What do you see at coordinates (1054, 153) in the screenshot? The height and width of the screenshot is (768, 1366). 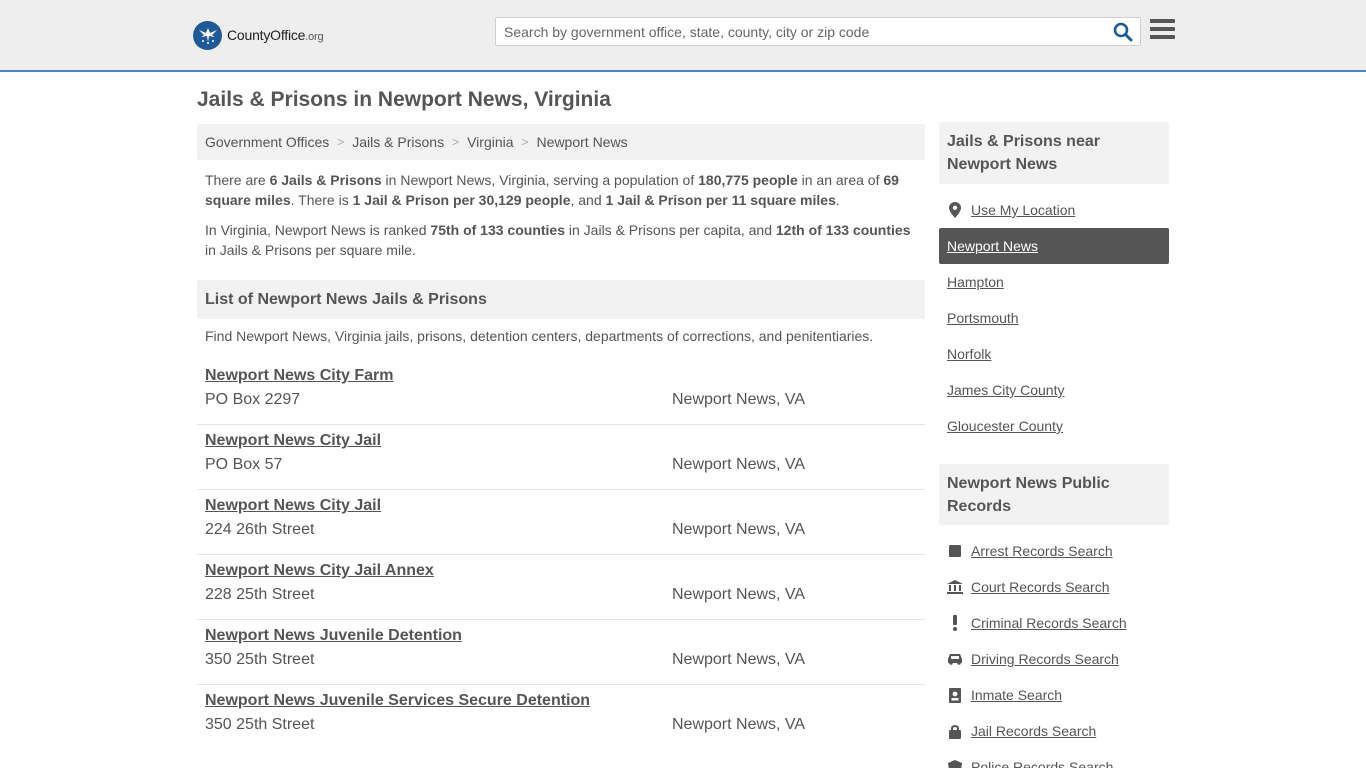 I see `nearby-heading: Jails & Prisons near Newport News` at bounding box center [1054, 153].